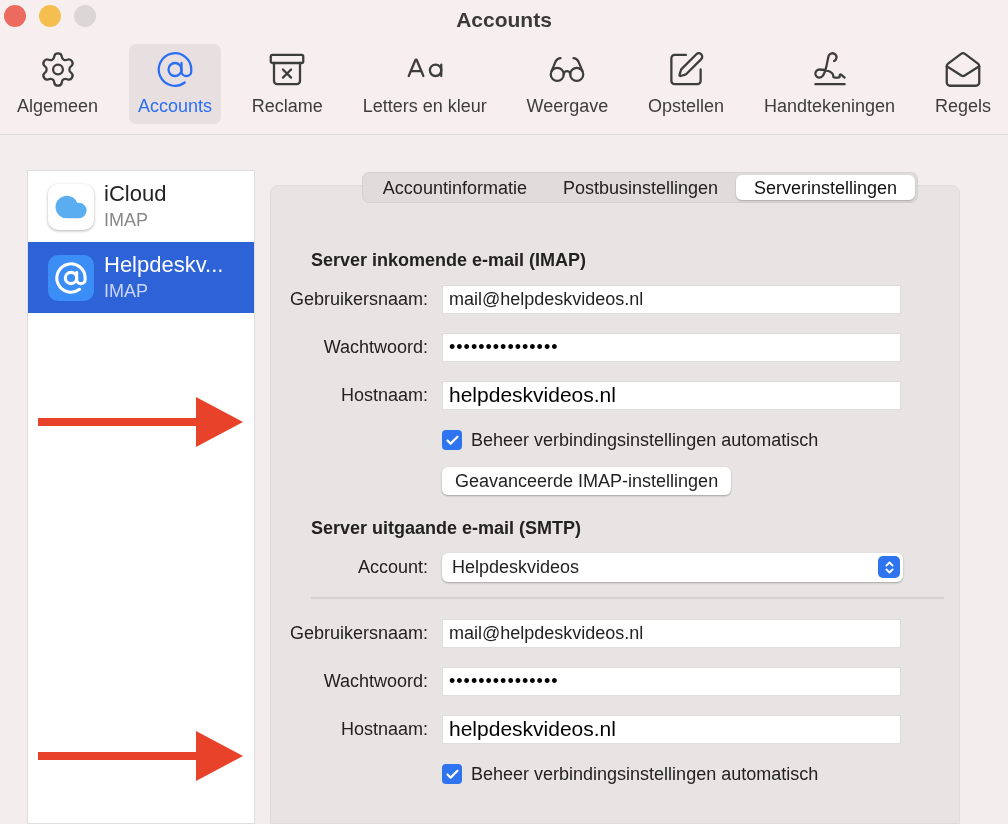 The width and height of the screenshot is (1008, 824). Describe the element at coordinates (686, 83) in the screenshot. I see `toolbar-tab: Opstellen` at that location.